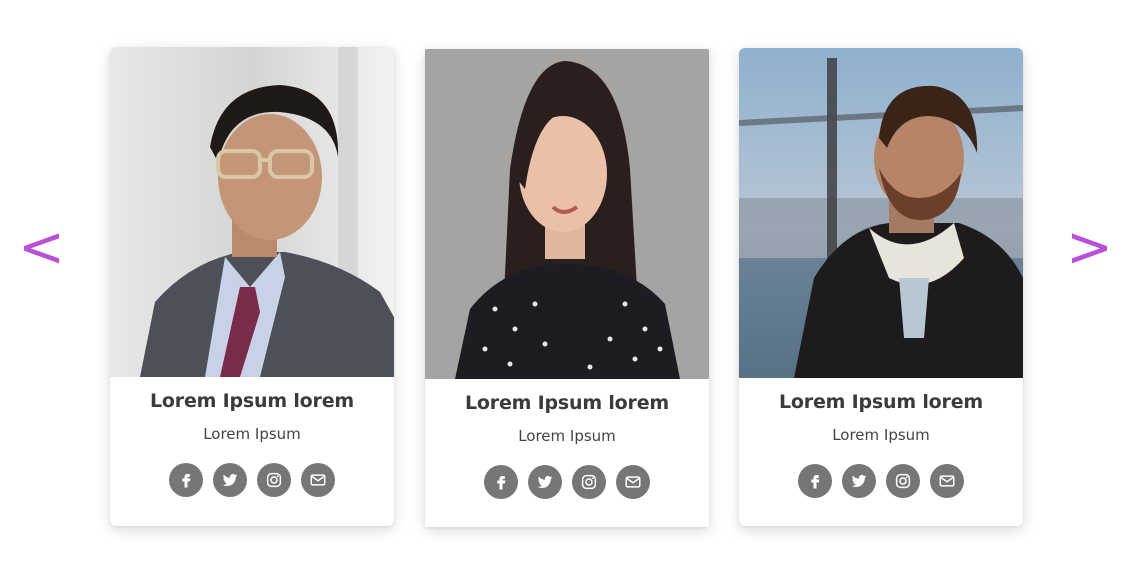 Image resolution: width=1142 pixels, height=571 pixels. I want to click on carousel-next-arrow: >, so click(1089, 248).